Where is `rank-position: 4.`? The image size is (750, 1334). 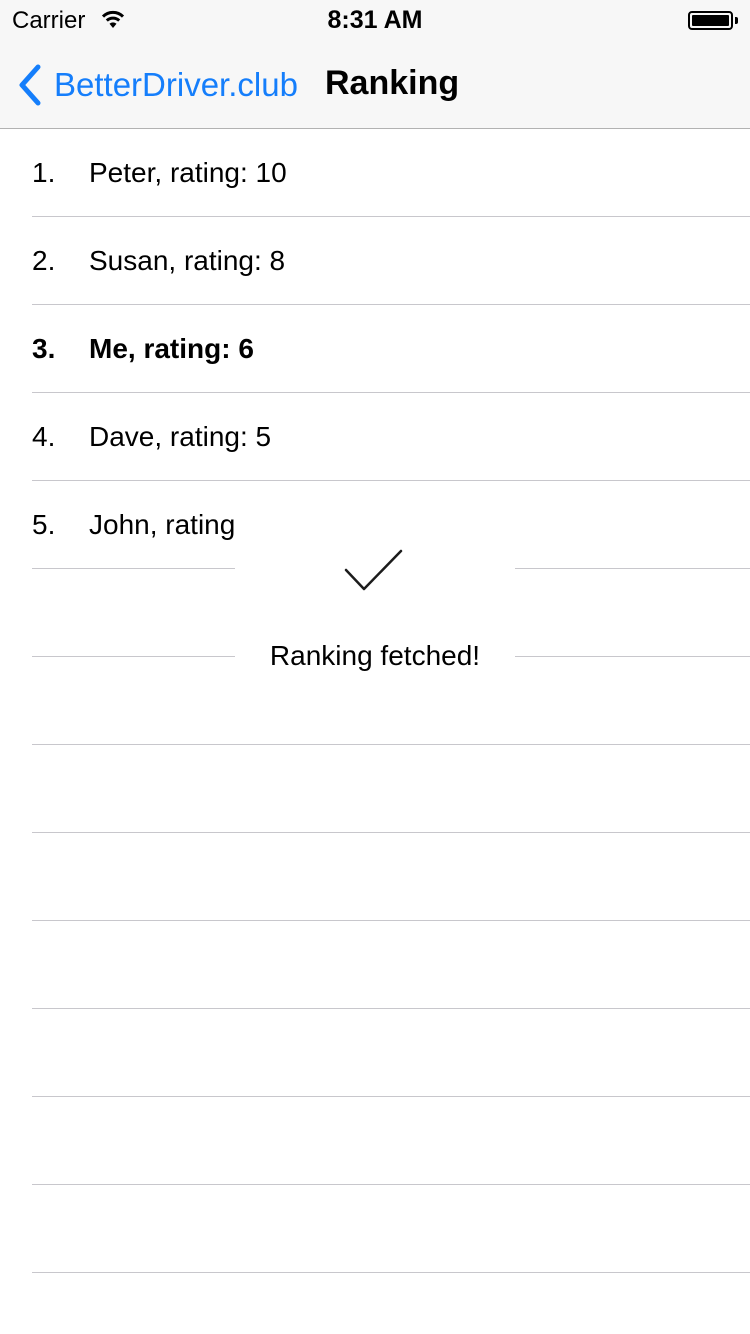 rank-position: 4. is located at coordinates (44, 436).